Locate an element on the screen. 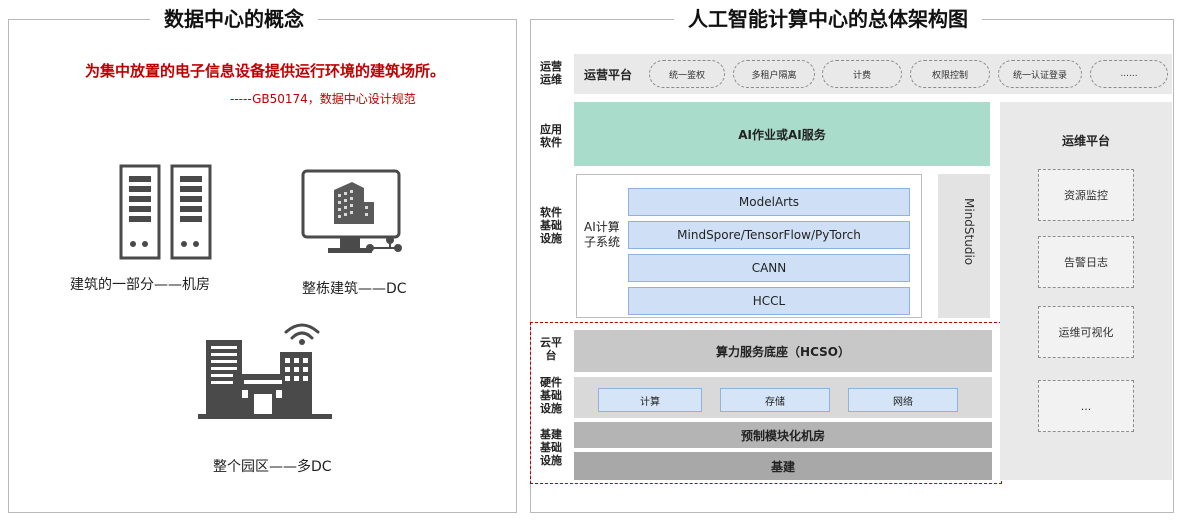  infrastructure-box: 基建 is located at coordinates (783, 466).